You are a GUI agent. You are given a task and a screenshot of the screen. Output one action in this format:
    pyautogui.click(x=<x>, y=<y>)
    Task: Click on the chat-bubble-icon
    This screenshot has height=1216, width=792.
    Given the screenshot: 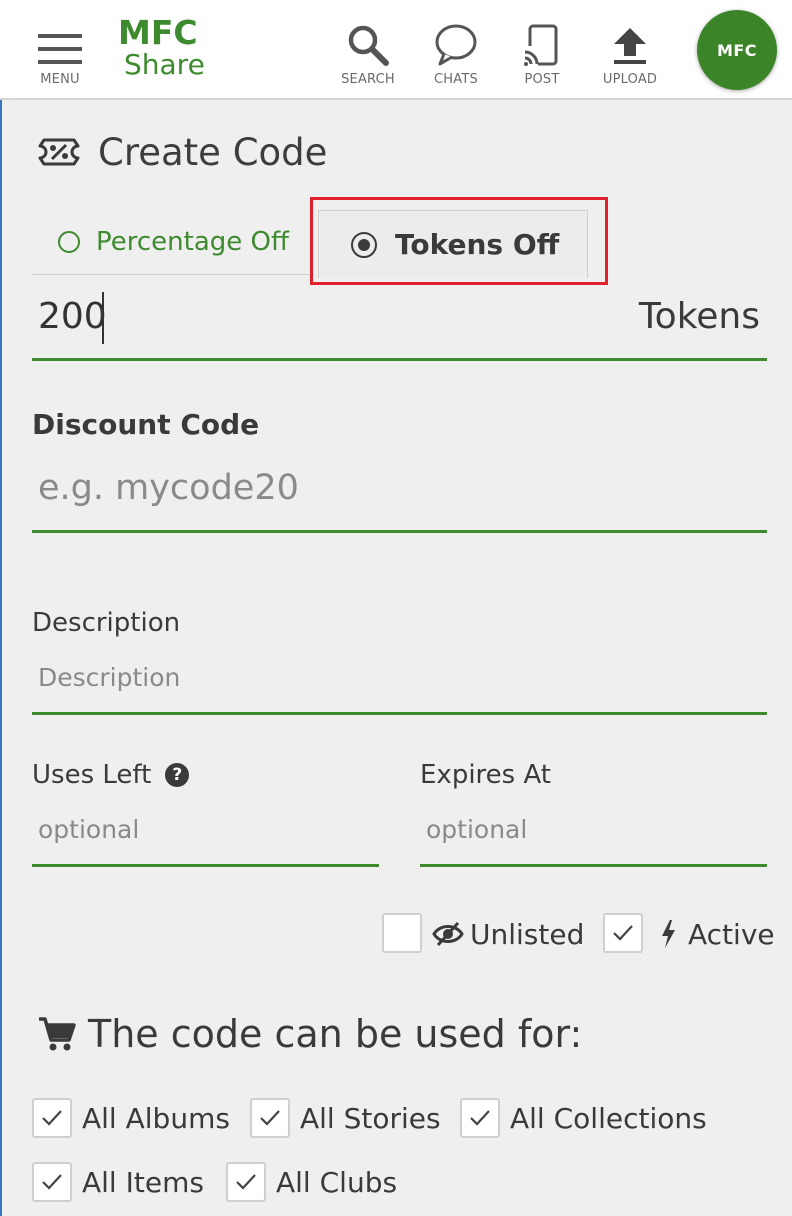 What is the action you would take?
    pyautogui.click(x=456, y=45)
    